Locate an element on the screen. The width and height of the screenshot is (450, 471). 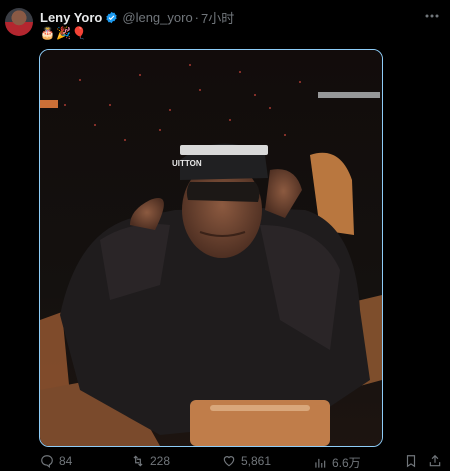
view-count: 6.6万 is located at coordinates (346, 463).